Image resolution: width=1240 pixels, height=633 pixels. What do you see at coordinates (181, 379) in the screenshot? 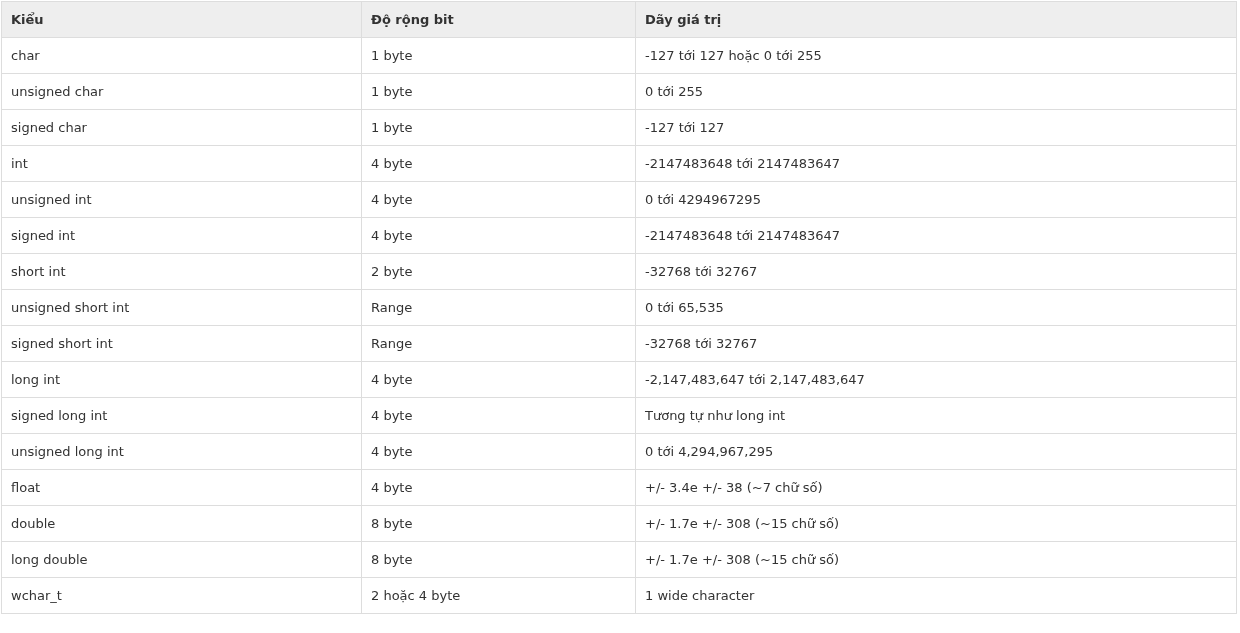
I see `table-cell: long int` at bounding box center [181, 379].